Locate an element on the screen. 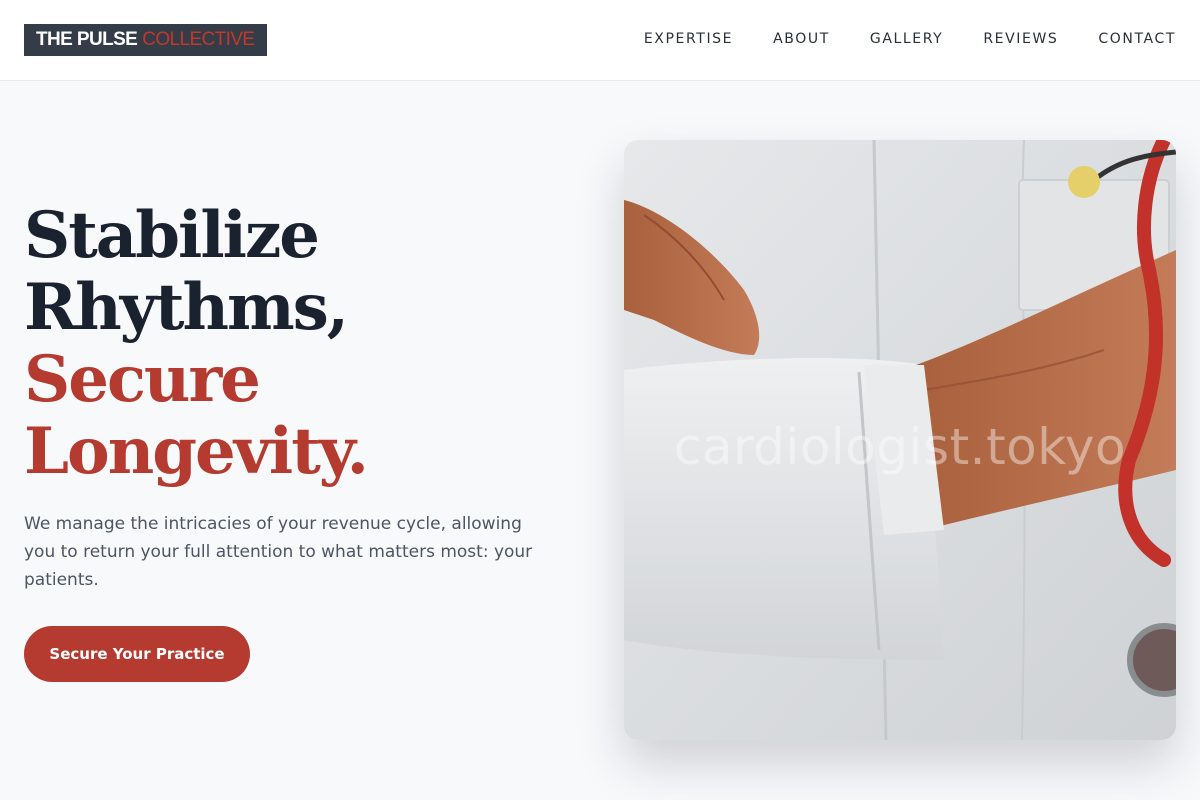 The width and height of the screenshot is (1200, 800). nav-link-contact: CONTACT is located at coordinates (1137, 39).